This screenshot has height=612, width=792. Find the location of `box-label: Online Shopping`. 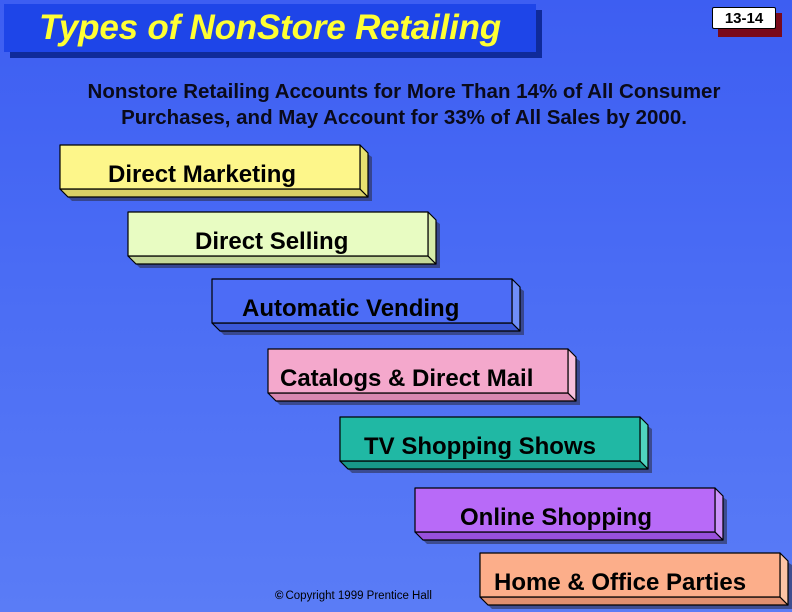

box-label: Online Shopping is located at coordinates (556, 517).